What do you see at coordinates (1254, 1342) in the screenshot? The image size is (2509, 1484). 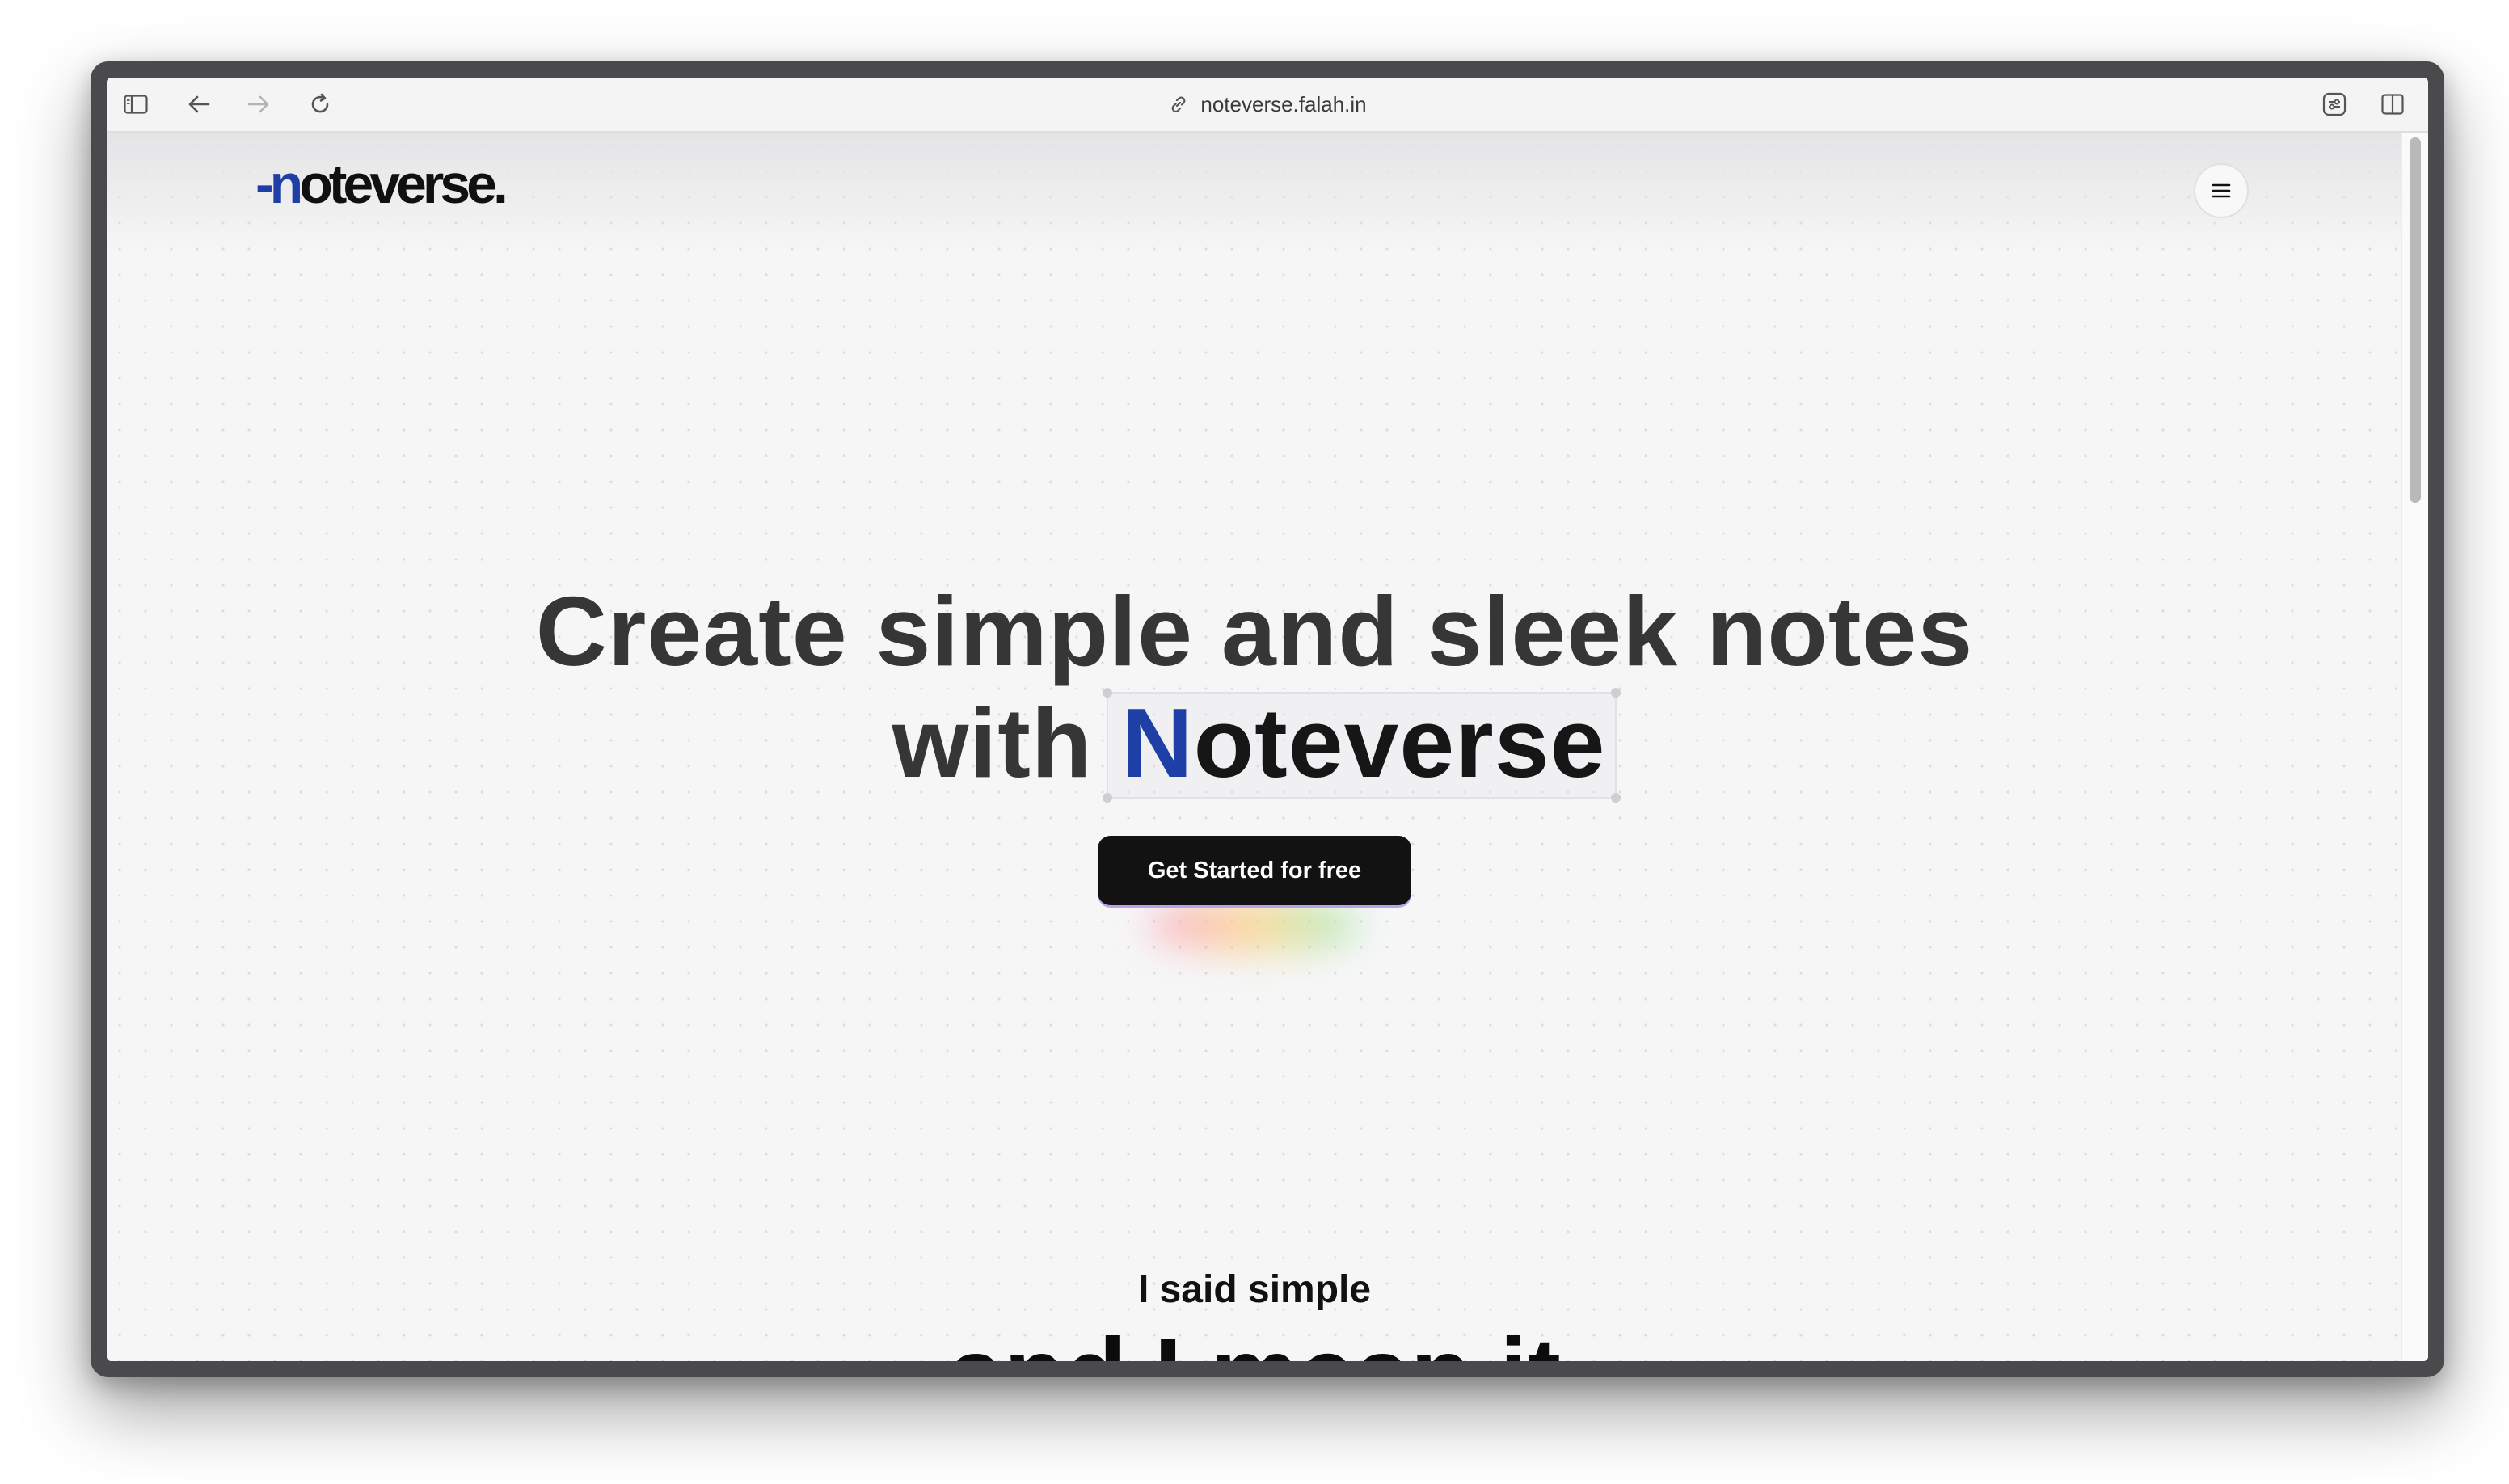 I see `section-headline: and I mean it` at bounding box center [1254, 1342].